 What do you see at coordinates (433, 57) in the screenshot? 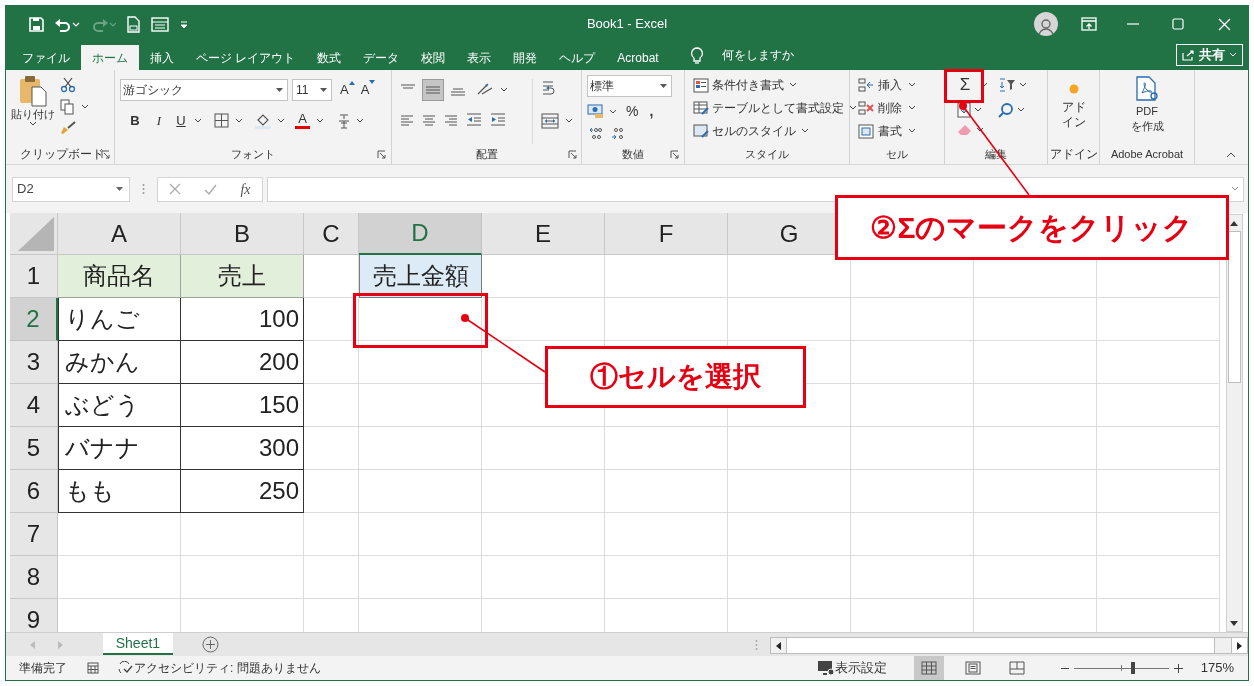
I see `menu-tab: 校閲` at bounding box center [433, 57].